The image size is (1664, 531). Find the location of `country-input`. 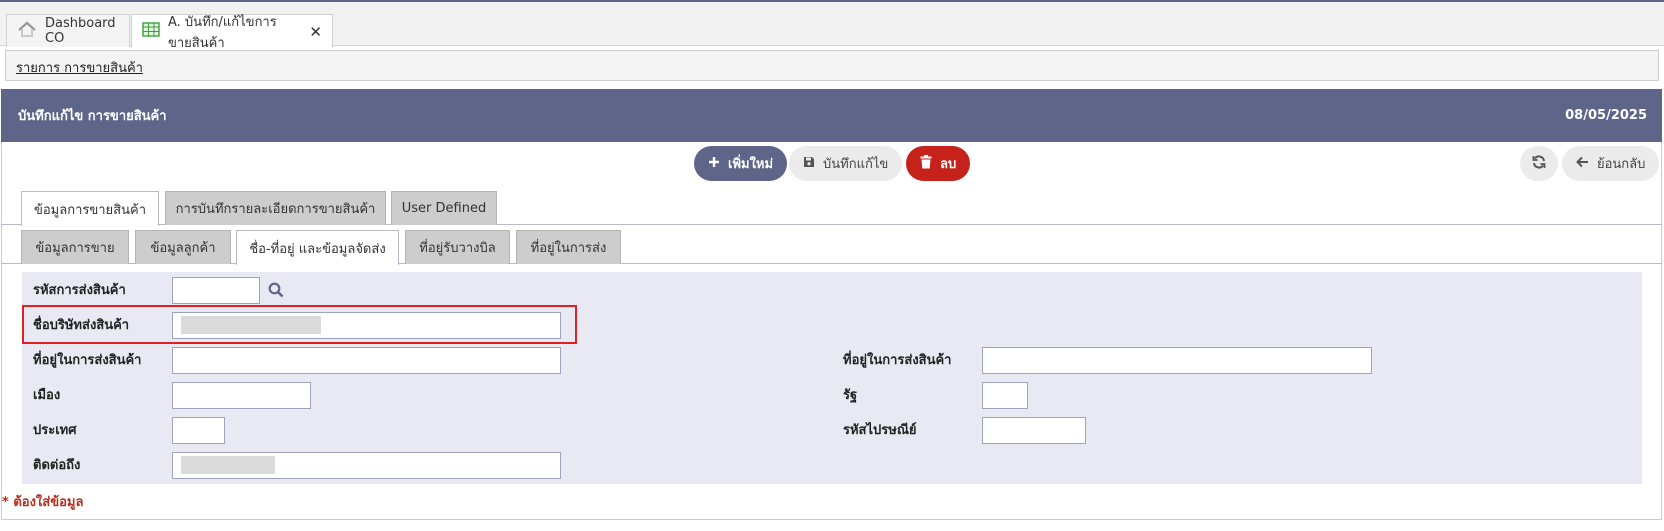

country-input is located at coordinates (198, 430).